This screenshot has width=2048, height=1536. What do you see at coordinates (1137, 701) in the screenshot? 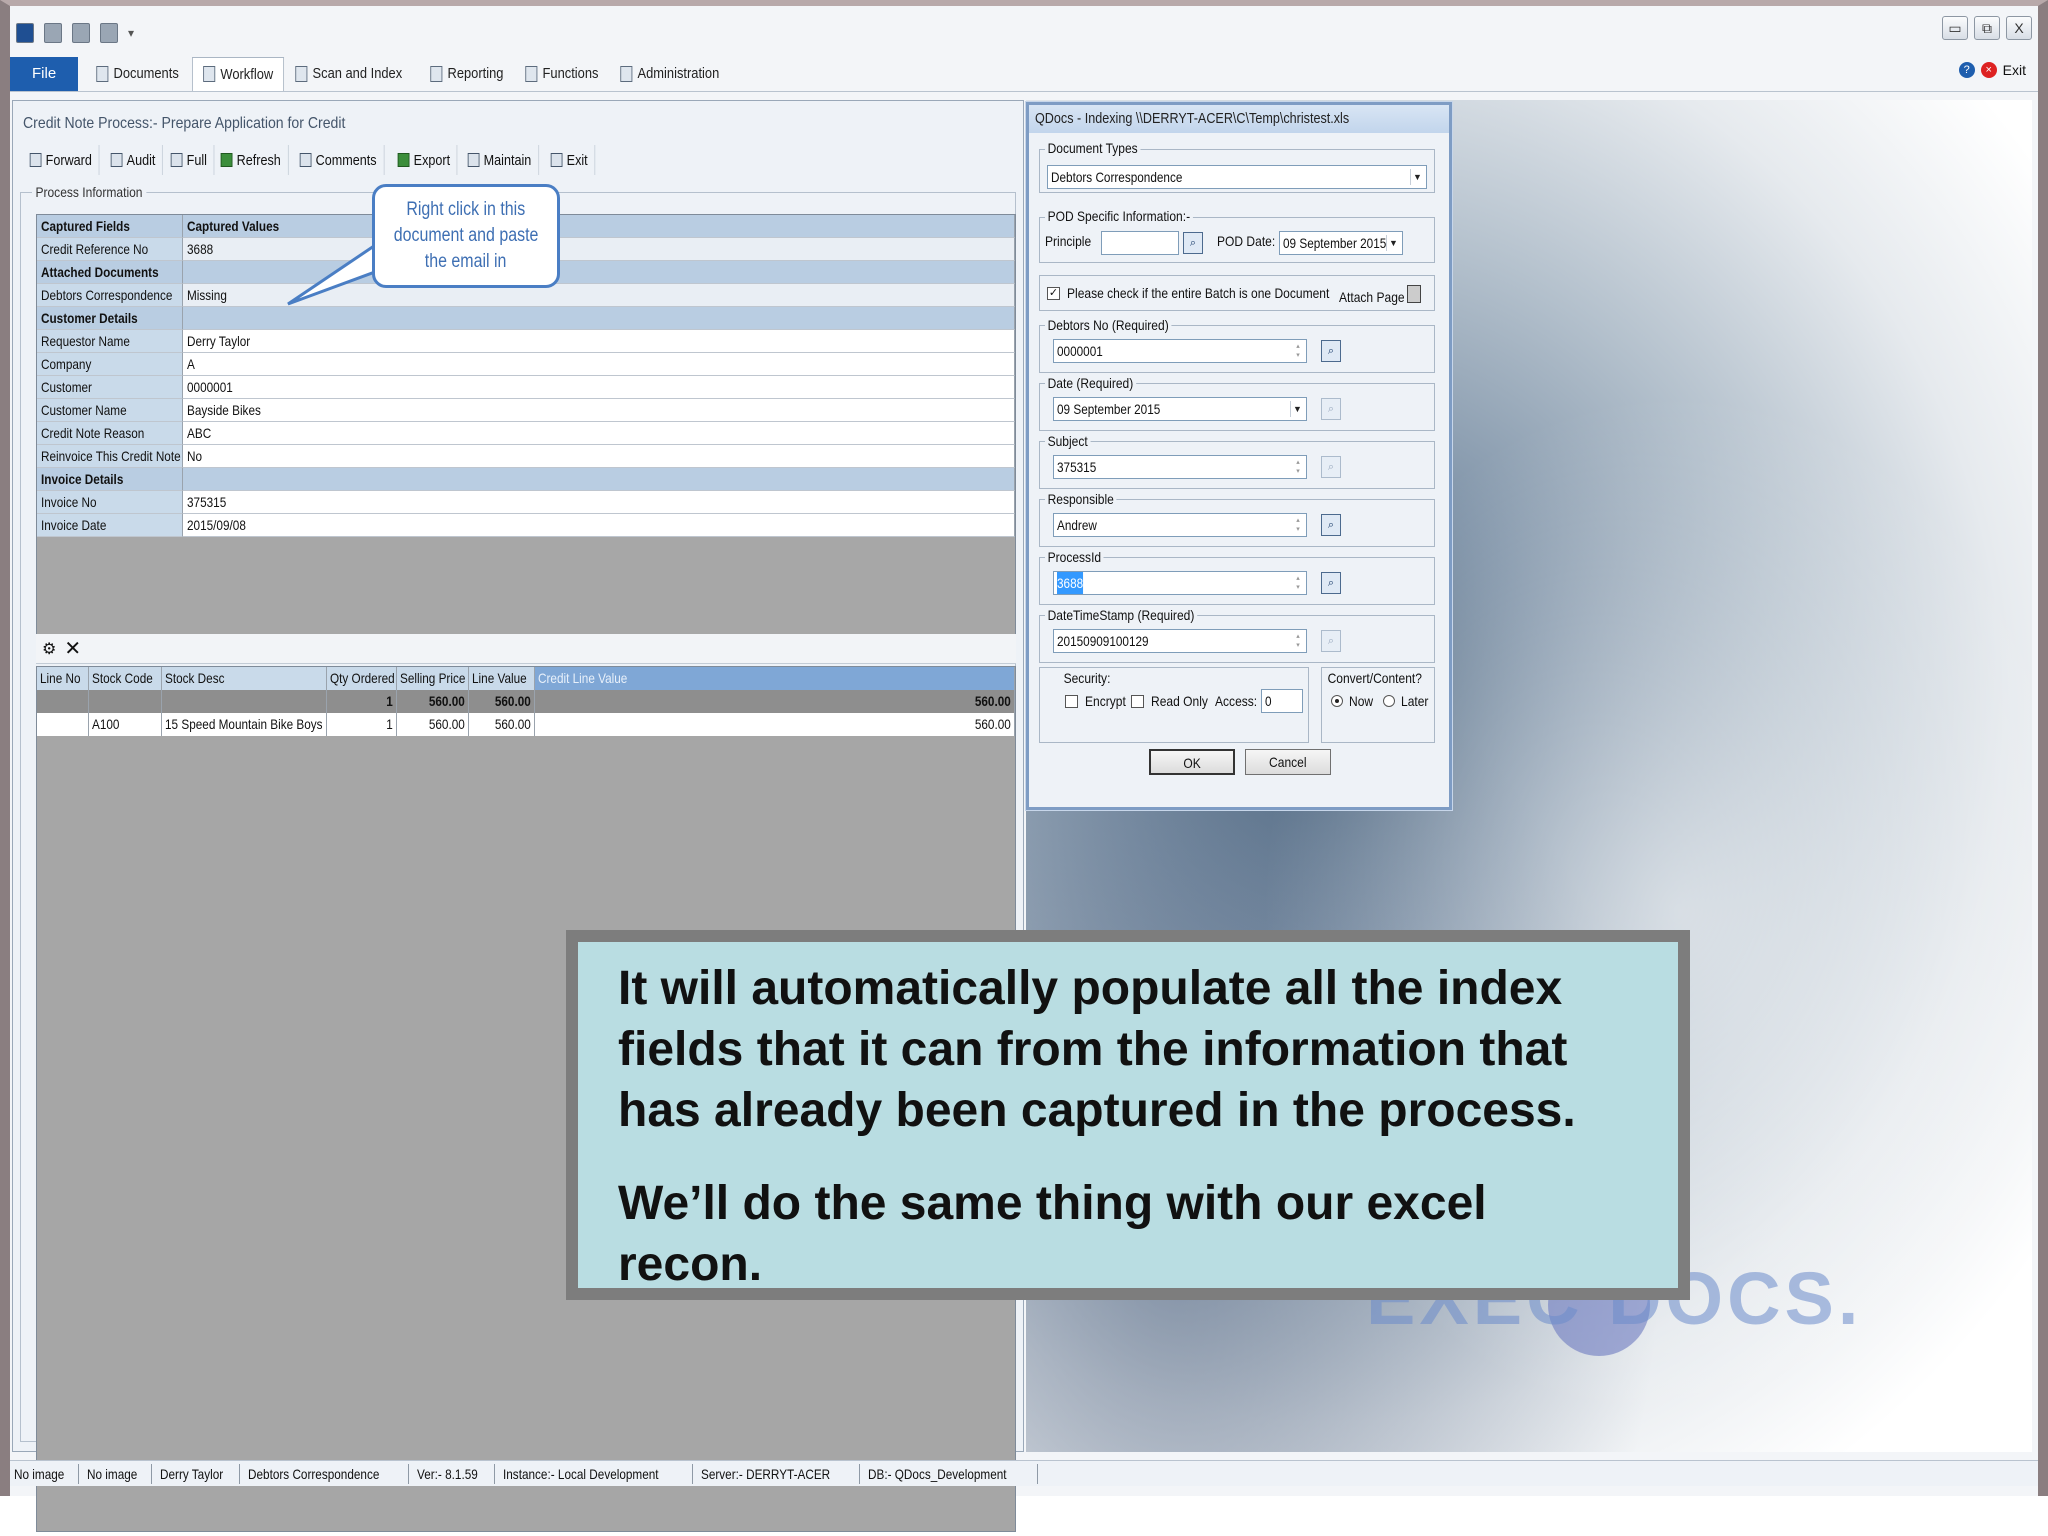
I see `read-only-checkbox` at bounding box center [1137, 701].